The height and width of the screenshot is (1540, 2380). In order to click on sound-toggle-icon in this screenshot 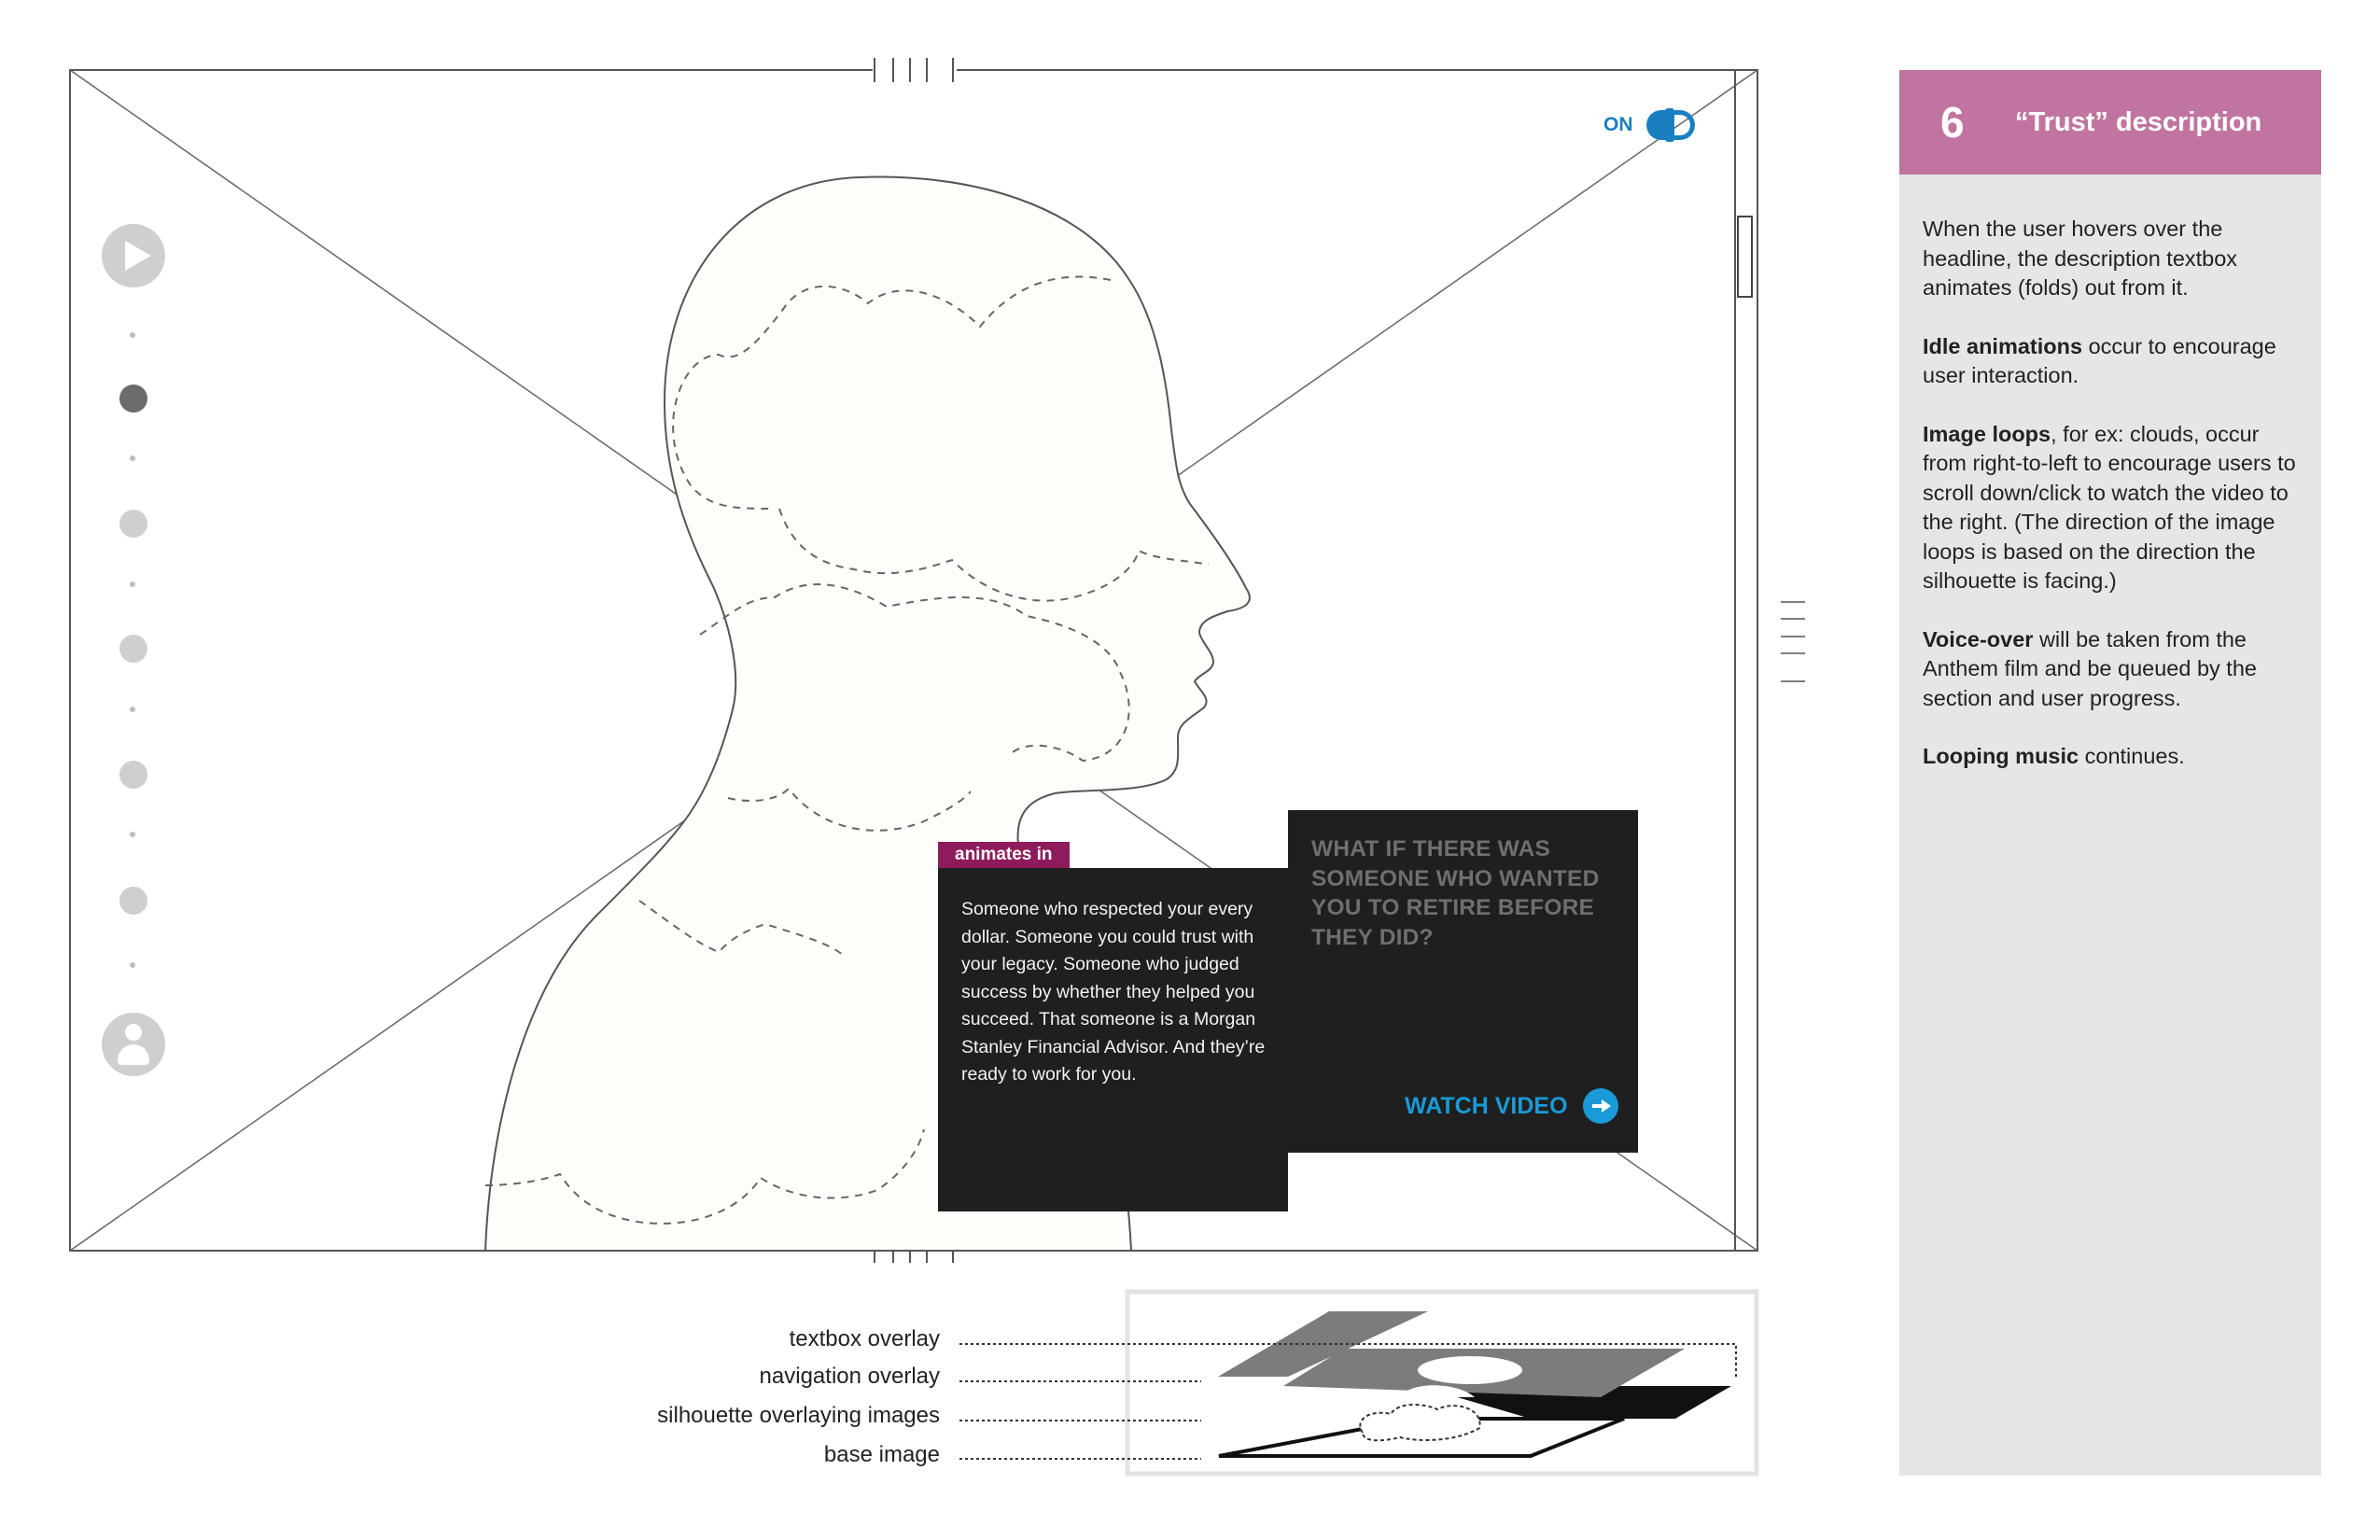, I will do `click(1671, 125)`.